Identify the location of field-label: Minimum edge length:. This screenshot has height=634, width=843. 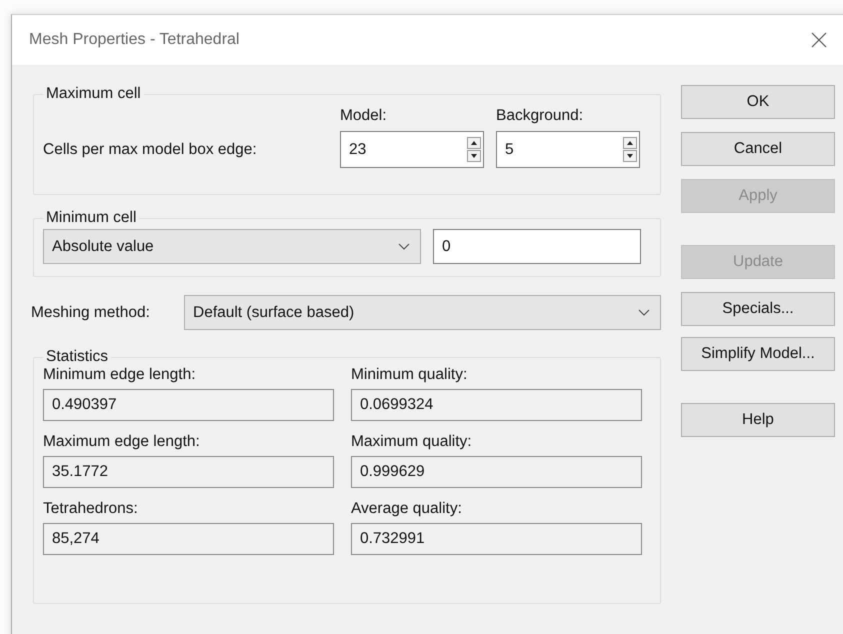
(119, 375).